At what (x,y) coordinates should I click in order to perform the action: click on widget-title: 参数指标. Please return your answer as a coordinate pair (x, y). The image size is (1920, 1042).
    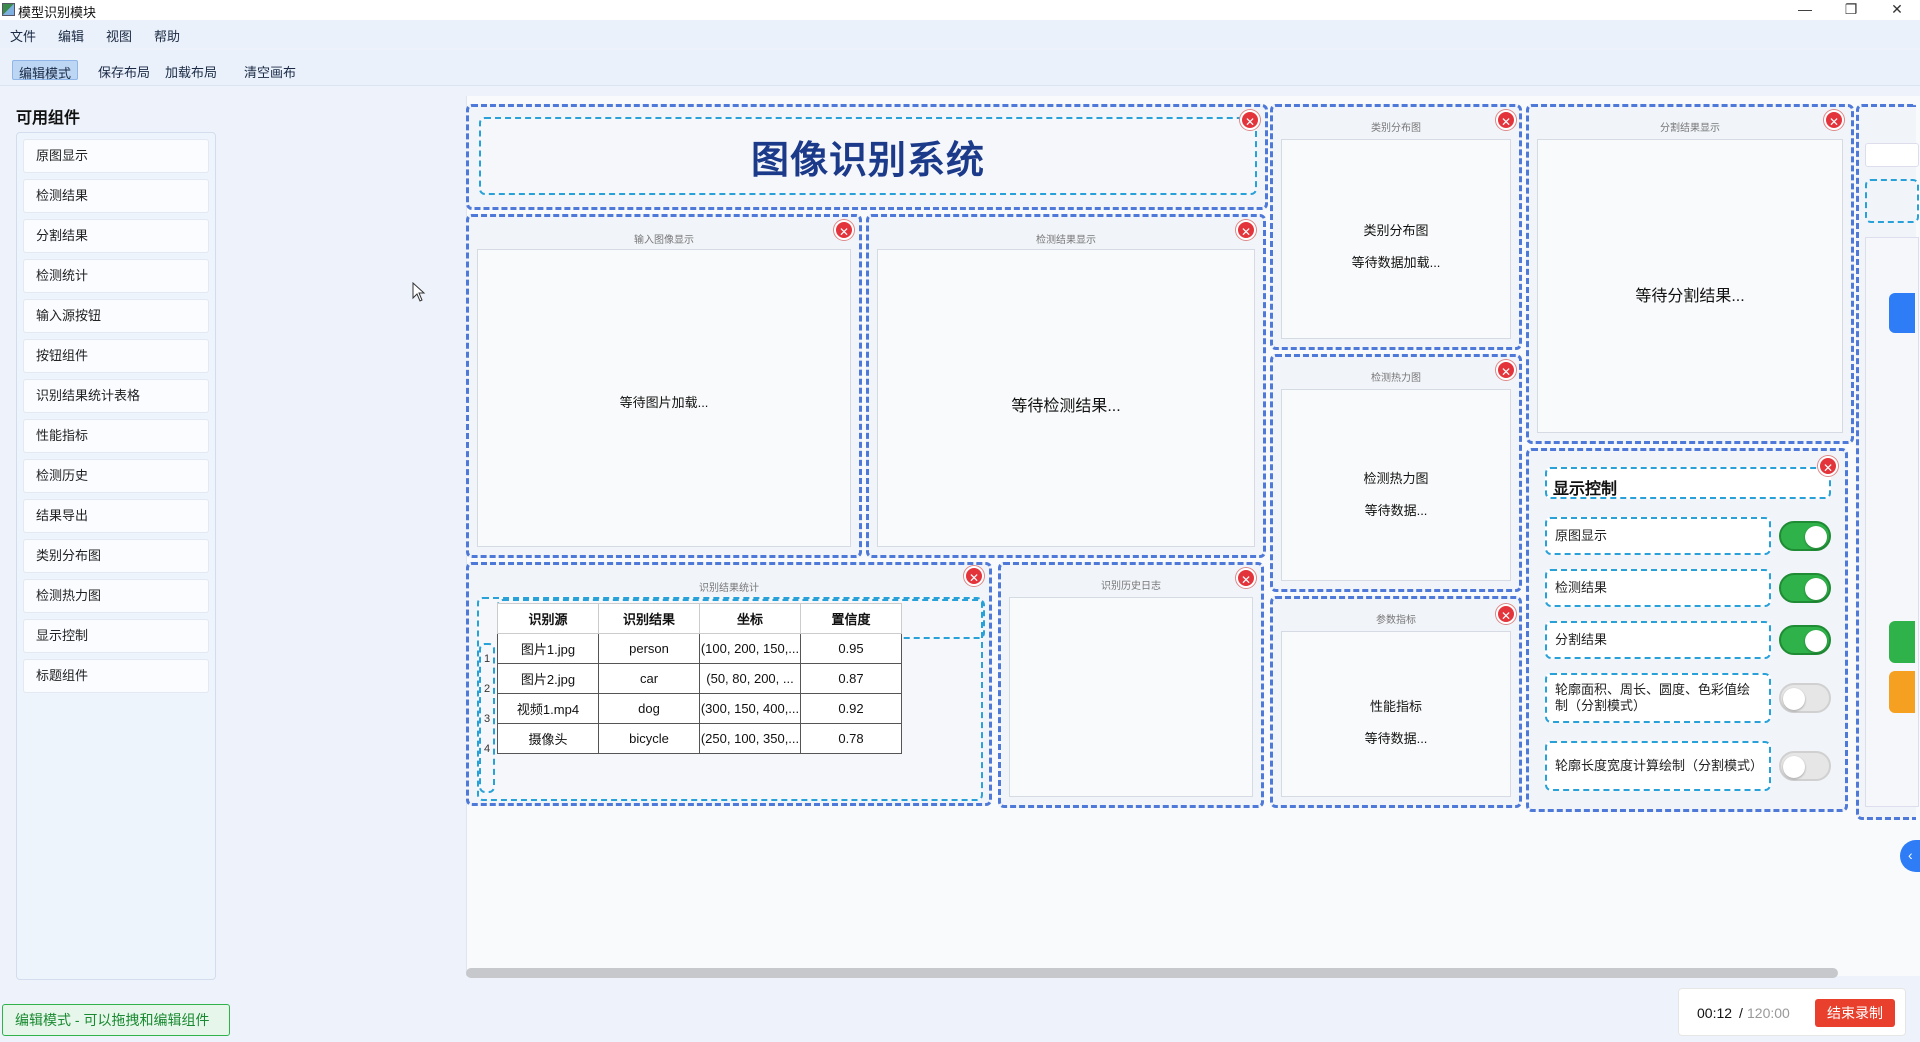
    Looking at the image, I should click on (1396, 620).